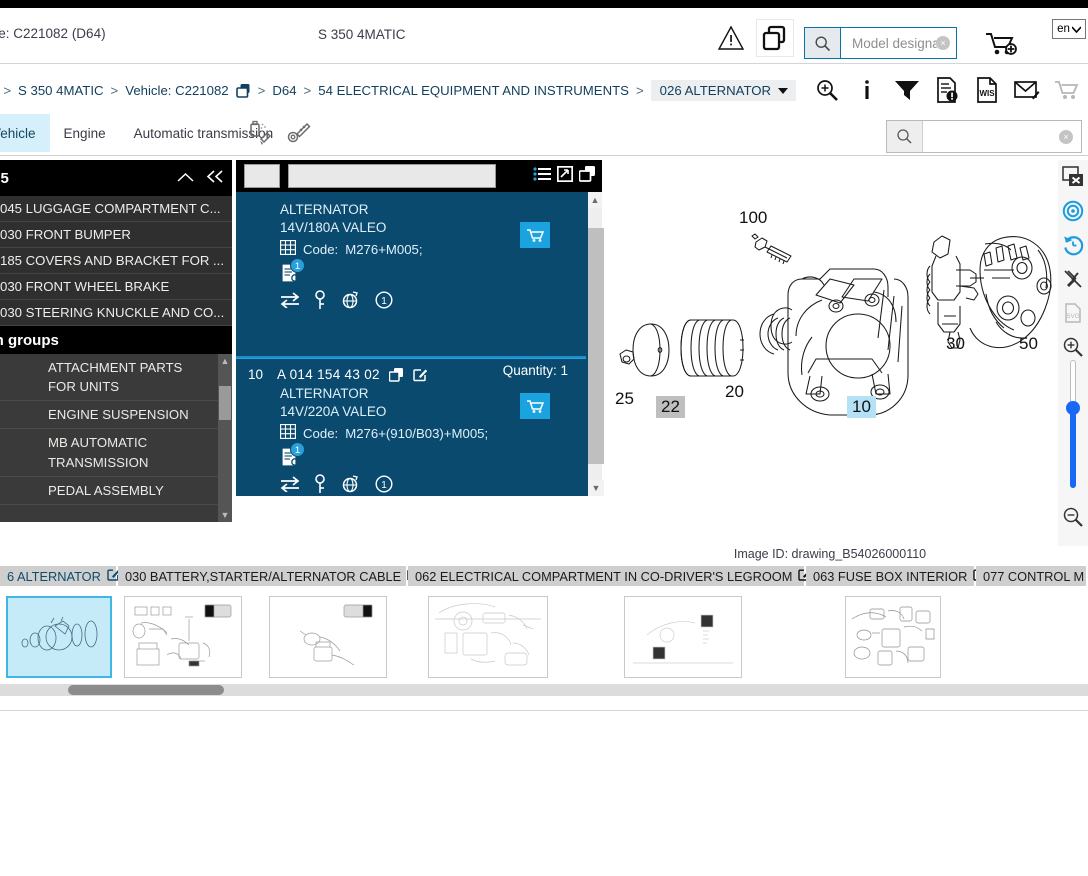 This screenshot has width=1088, height=876. Describe the element at coordinates (85, 133) in the screenshot. I see `tab-engine: Engine` at that location.